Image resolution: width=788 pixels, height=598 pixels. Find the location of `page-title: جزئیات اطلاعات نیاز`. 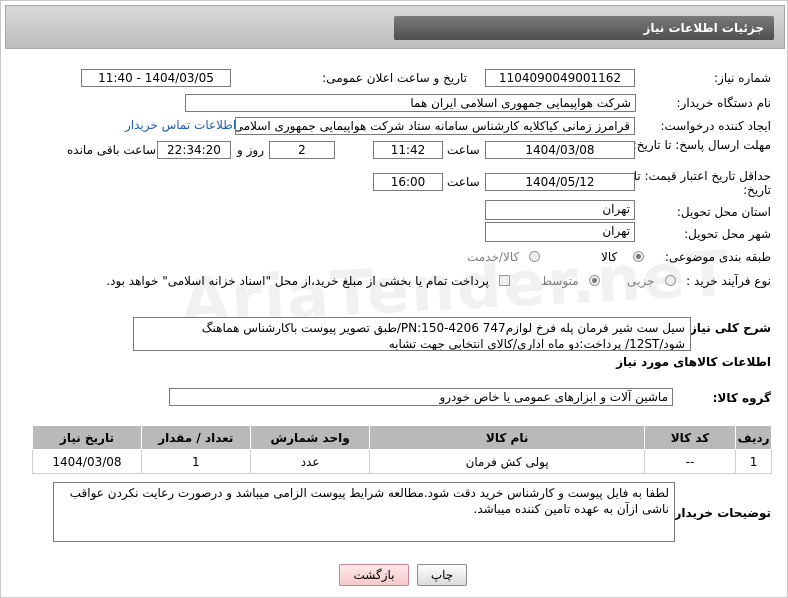

page-title: جزئیات اطلاعات نیاز is located at coordinates (584, 28).